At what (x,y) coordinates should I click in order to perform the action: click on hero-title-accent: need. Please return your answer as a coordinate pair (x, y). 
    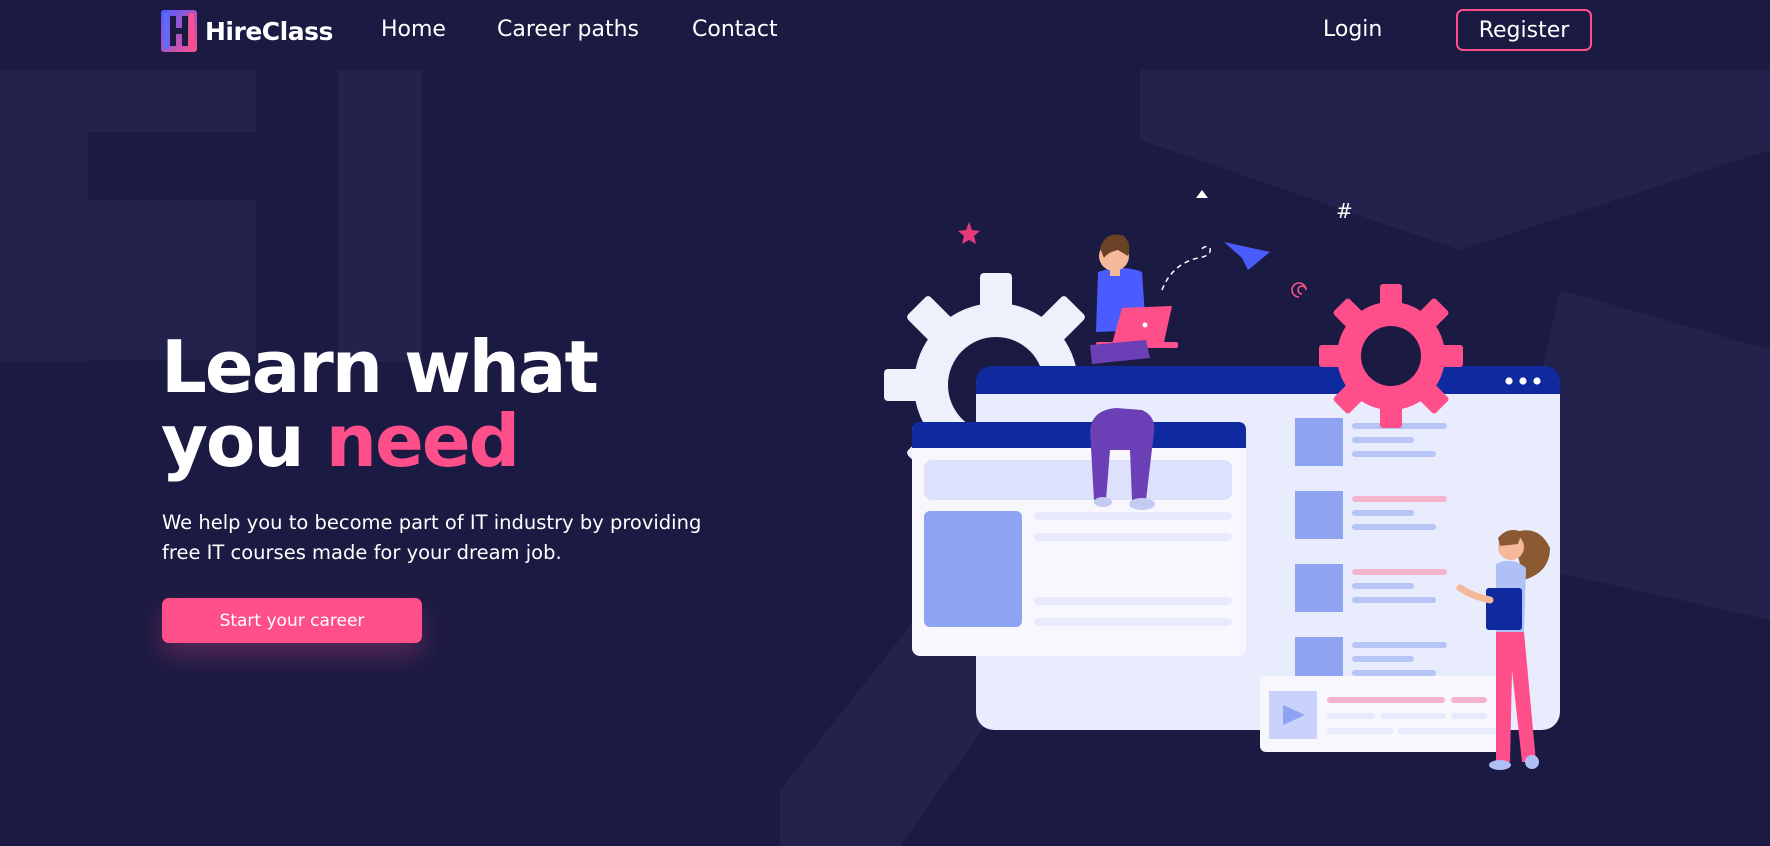
    Looking at the image, I should click on (422, 441).